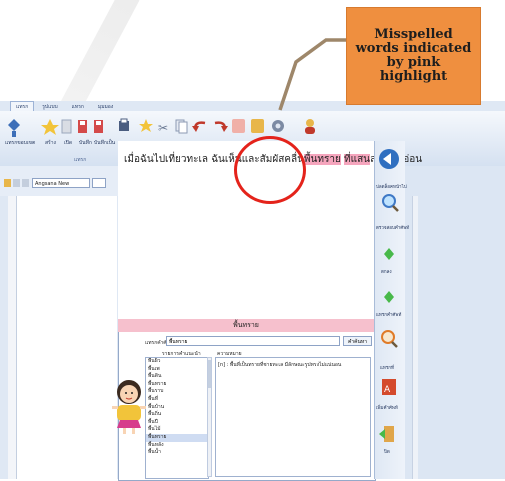 This screenshot has height=481, width=505. I want to click on user-icon, so click(310, 126).